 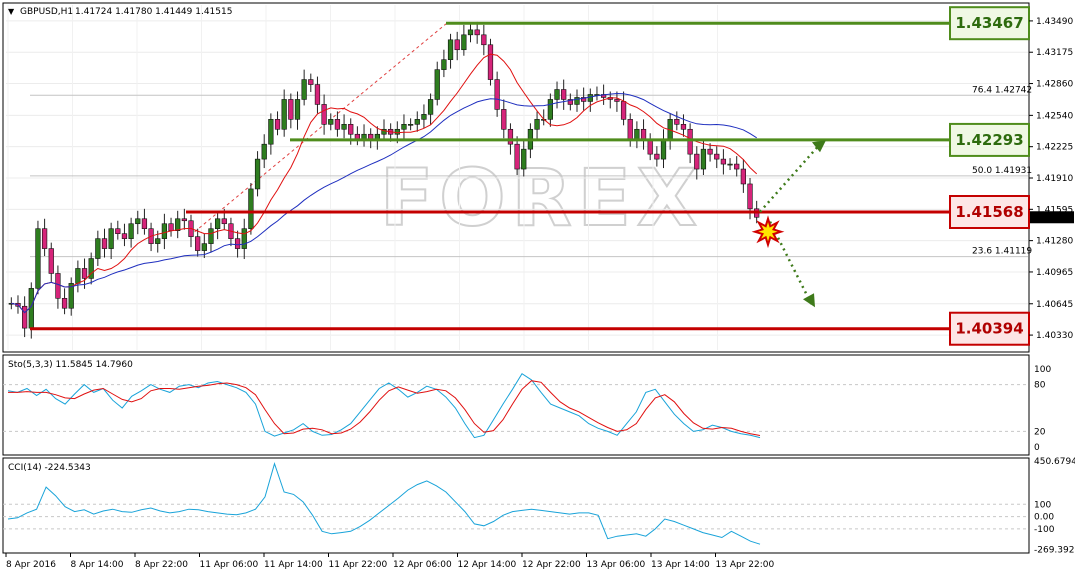 I want to click on cci-label: CCI(14) -224.5343, so click(x=49, y=468).